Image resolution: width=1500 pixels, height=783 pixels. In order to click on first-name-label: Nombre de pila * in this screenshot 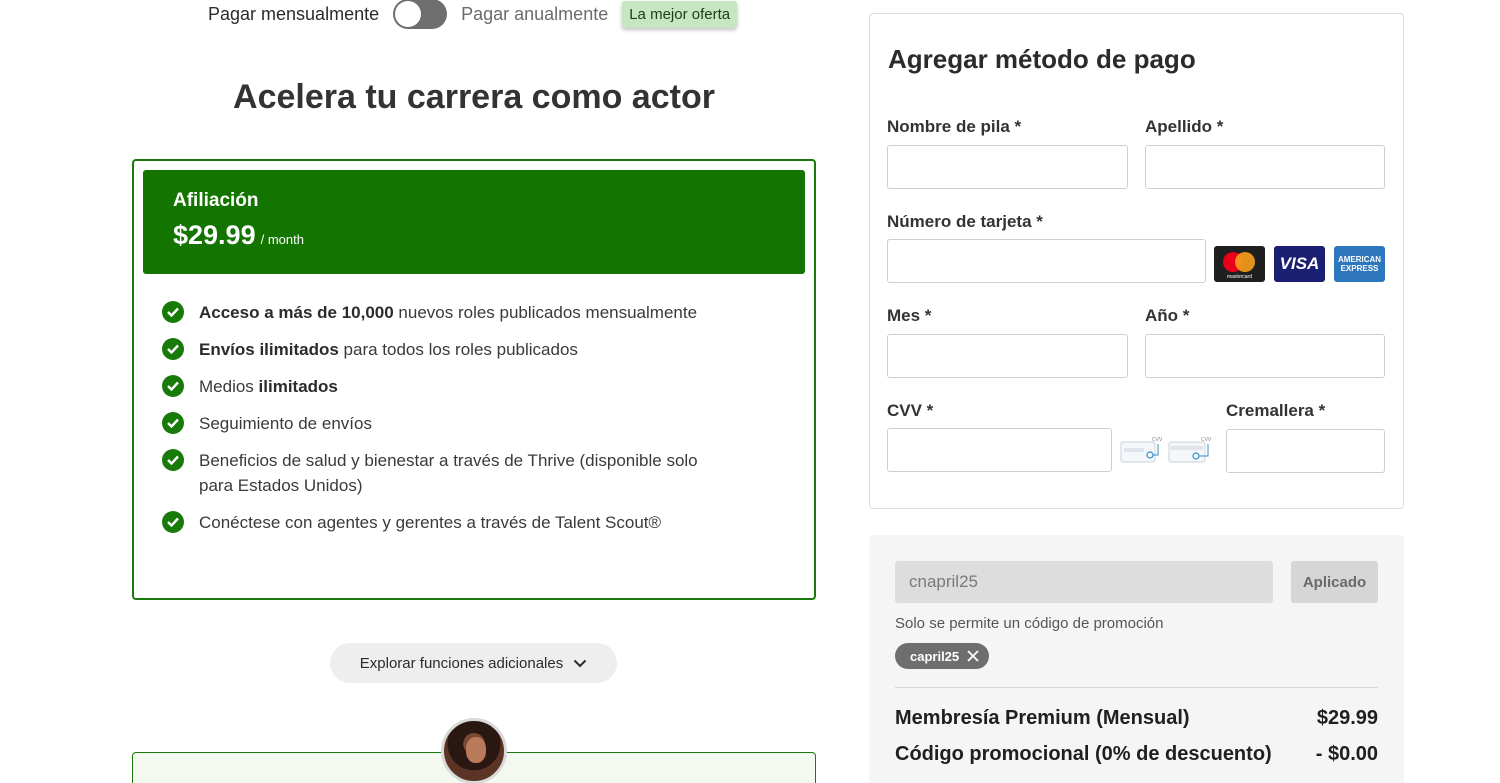, I will do `click(954, 126)`.